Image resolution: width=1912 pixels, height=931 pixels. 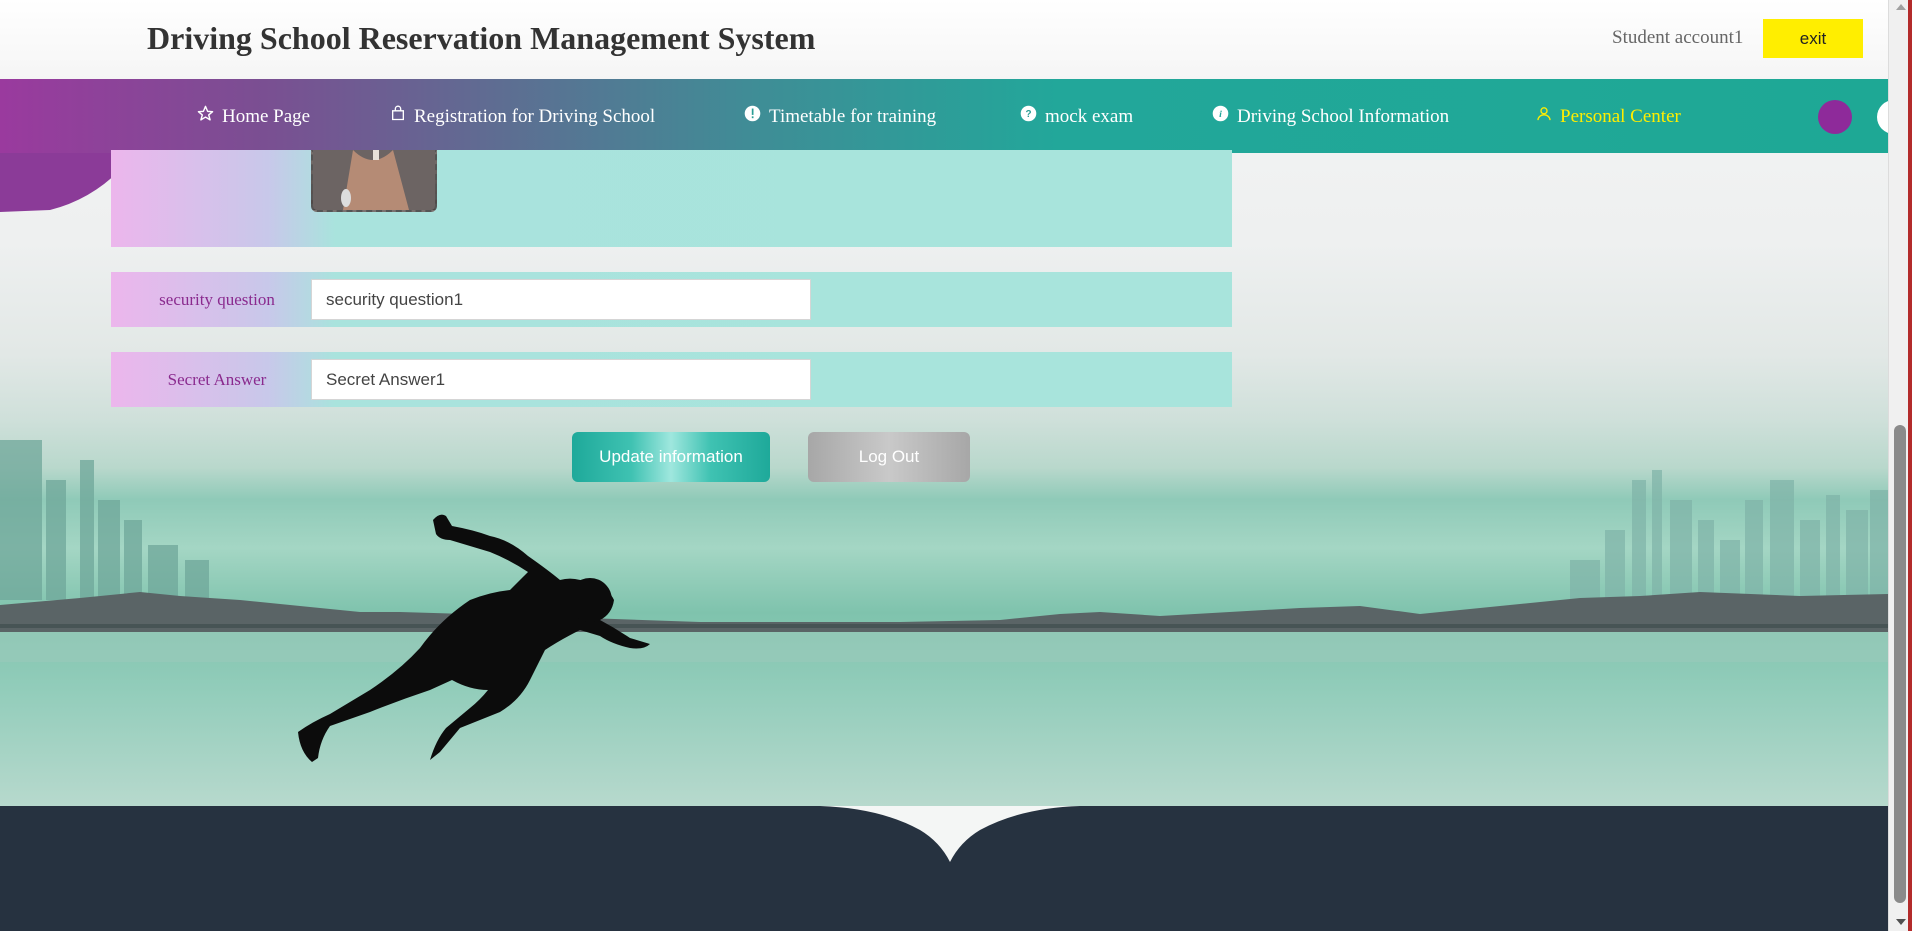 What do you see at coordinates (205, 116) in the screenshot?
I see `star-icon` at bounding box center [205, 116].